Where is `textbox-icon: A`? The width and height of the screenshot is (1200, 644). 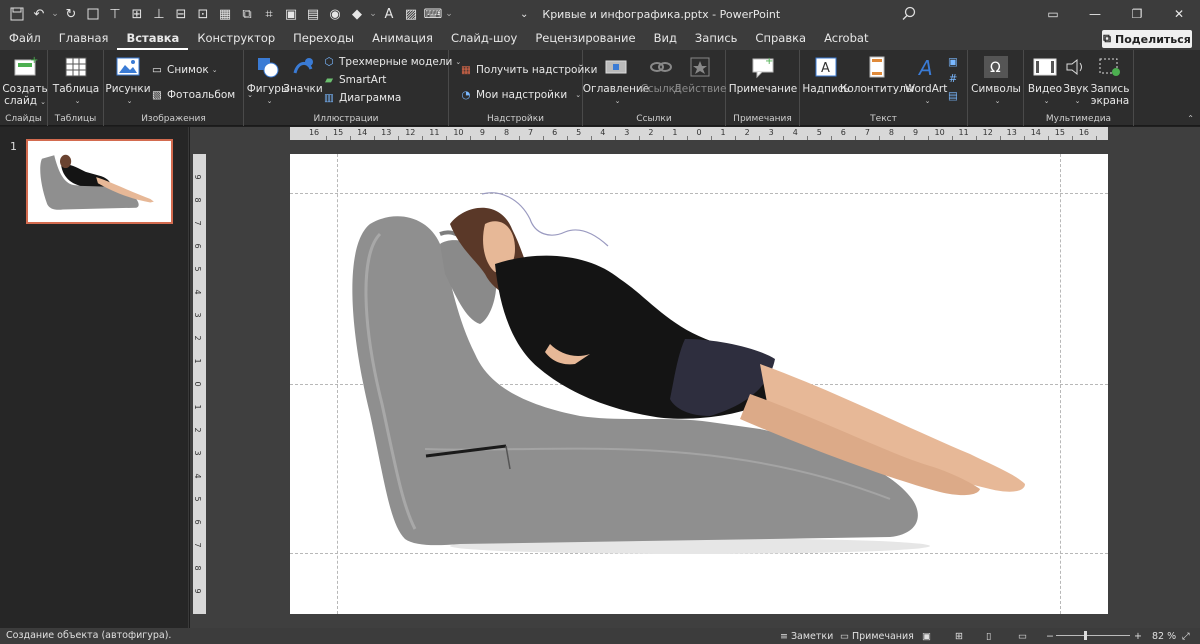
textbox-icon: A is located at coordinates (826, 67).